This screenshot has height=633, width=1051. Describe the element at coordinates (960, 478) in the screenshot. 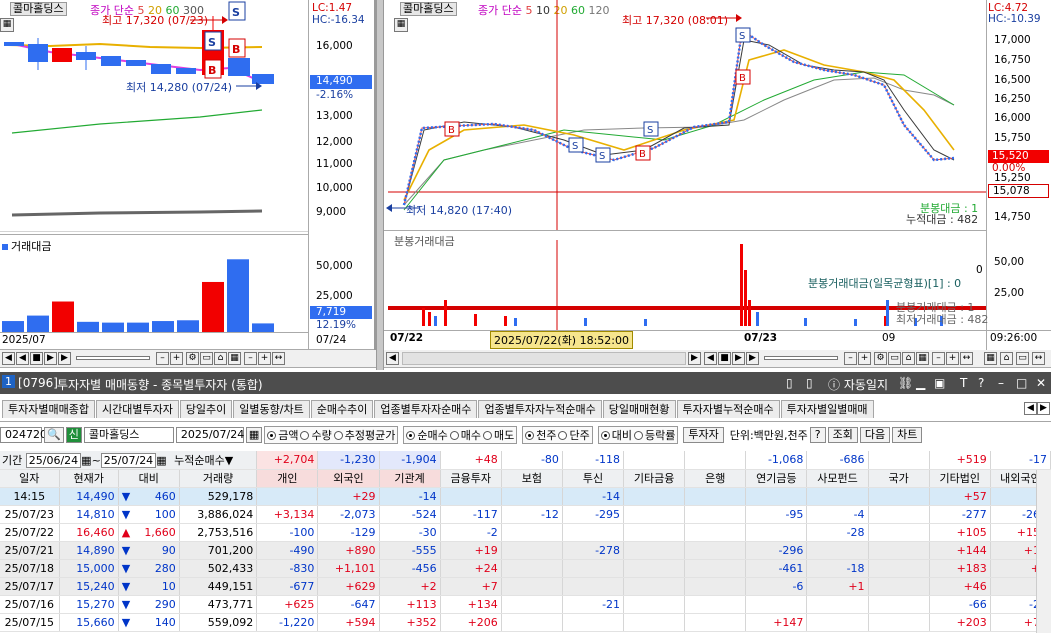

I see `column-header: 기타법인` at that location.